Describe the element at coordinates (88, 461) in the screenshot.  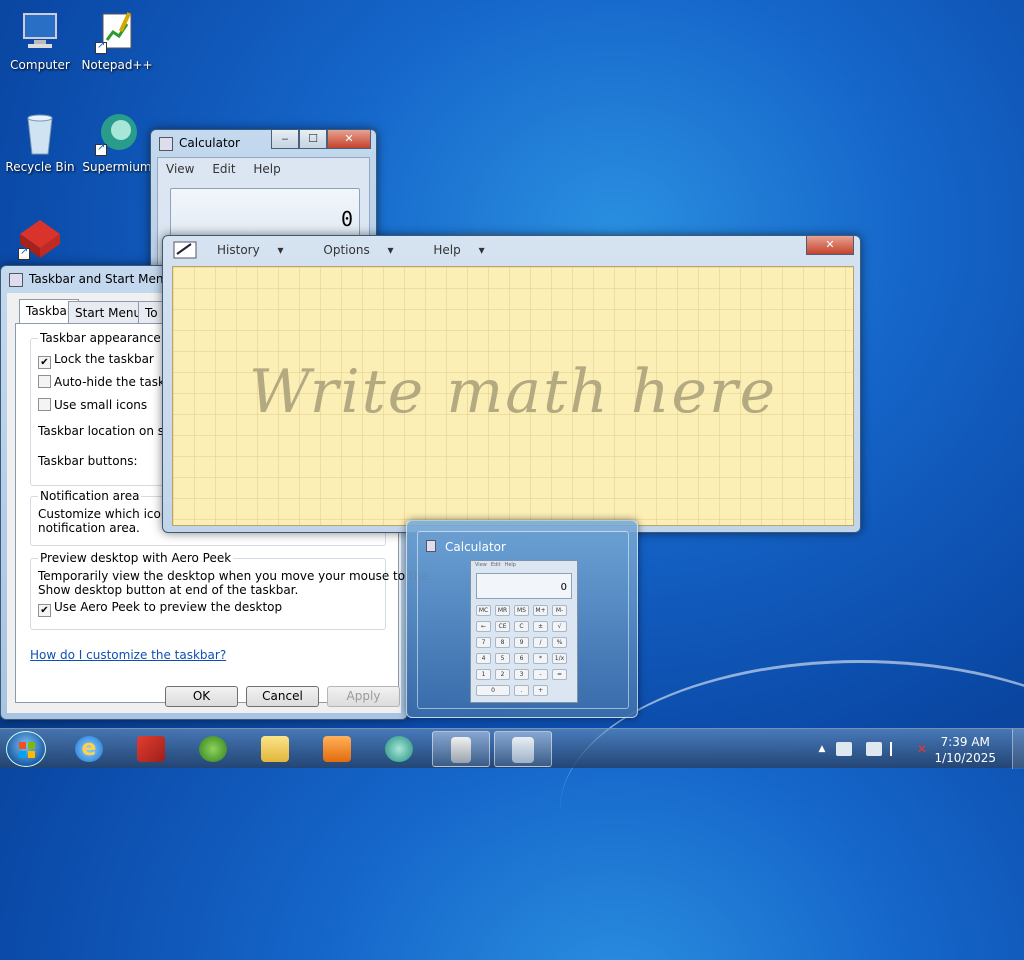
I see `taskbar-buttons-label: Taskbar buttons:` at that location.